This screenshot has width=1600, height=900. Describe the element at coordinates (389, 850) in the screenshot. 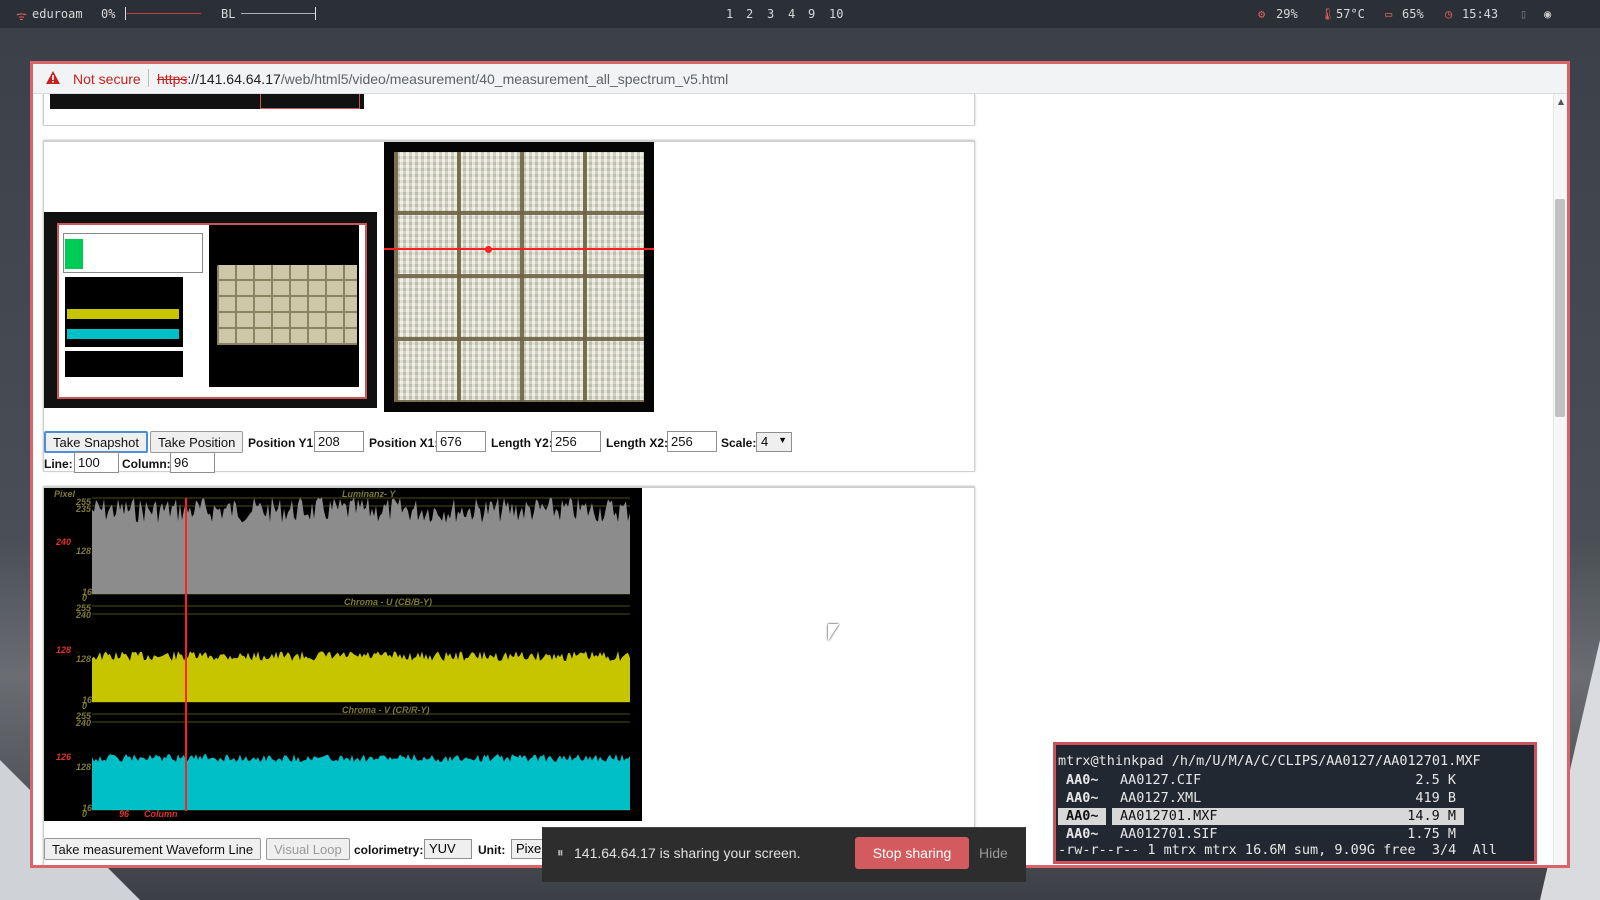

I see `colorimetry-label: colorimetry:` at that location.